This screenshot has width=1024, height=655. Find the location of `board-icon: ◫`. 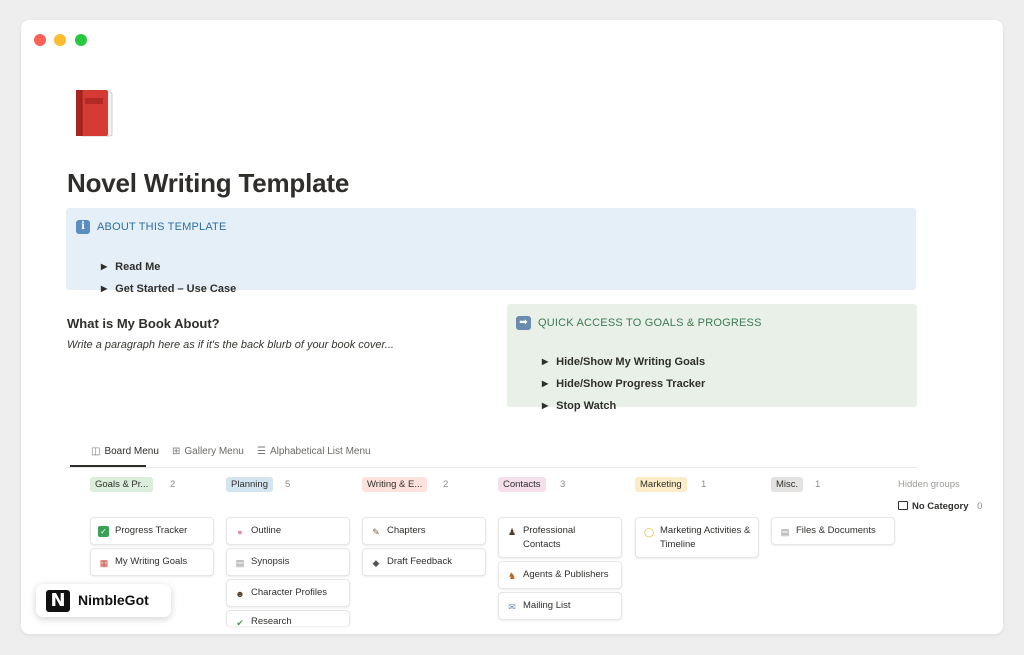

board-icon: ◫ is located at coordinates (96, 451).